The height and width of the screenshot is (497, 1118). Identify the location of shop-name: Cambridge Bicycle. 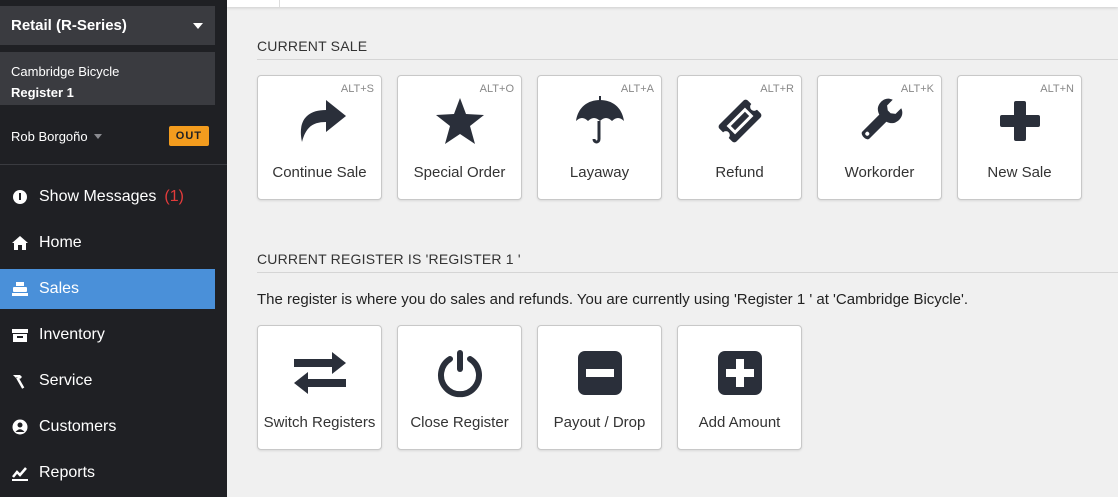
(65, 71).